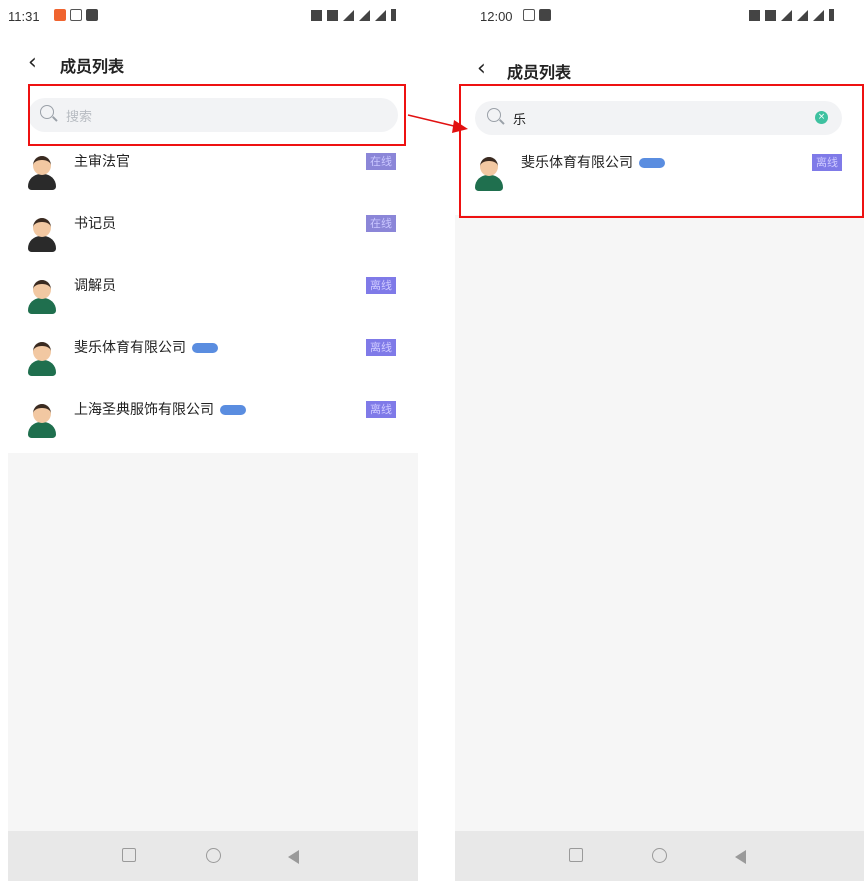 This screenshot has width=864, height=881. What do you see at coordinates (437, 123) in the screenshot?
I see `annotation-arrow` at bounding box center [437, 123].